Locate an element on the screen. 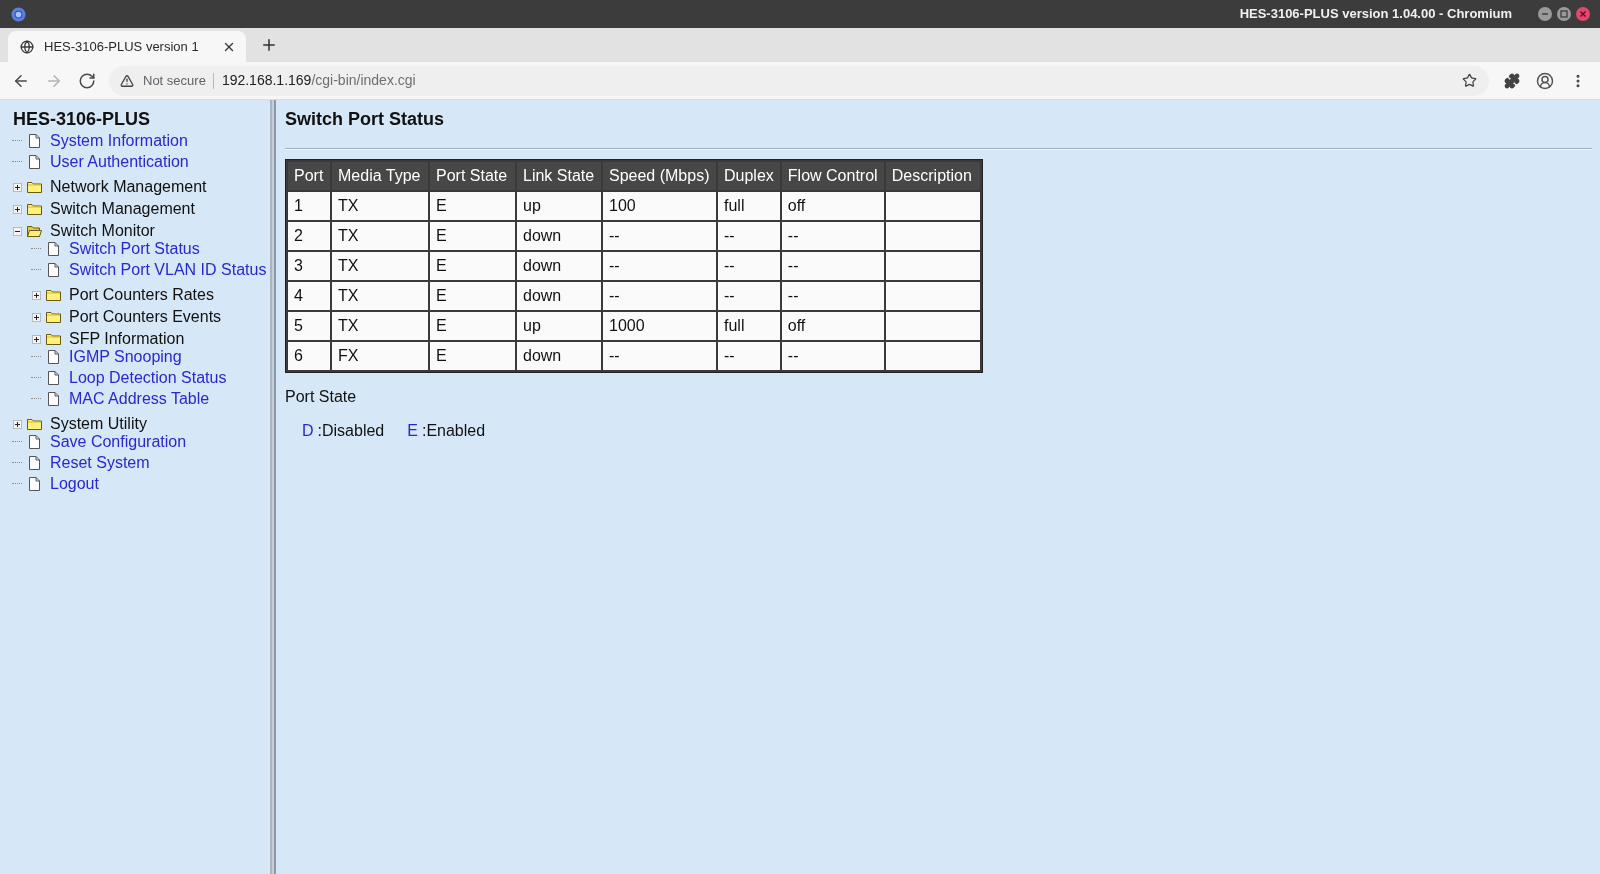 The width and height of the screenshot is (1600, 874). maximize-icon is located at coordinates (1564, 14).